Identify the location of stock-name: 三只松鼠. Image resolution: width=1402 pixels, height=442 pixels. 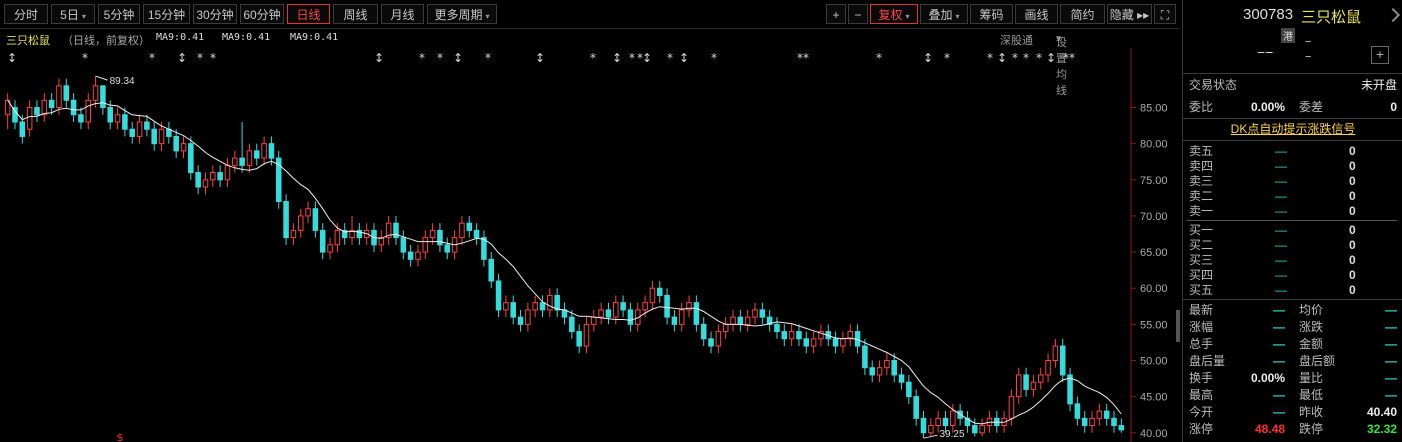
(1331, 17).